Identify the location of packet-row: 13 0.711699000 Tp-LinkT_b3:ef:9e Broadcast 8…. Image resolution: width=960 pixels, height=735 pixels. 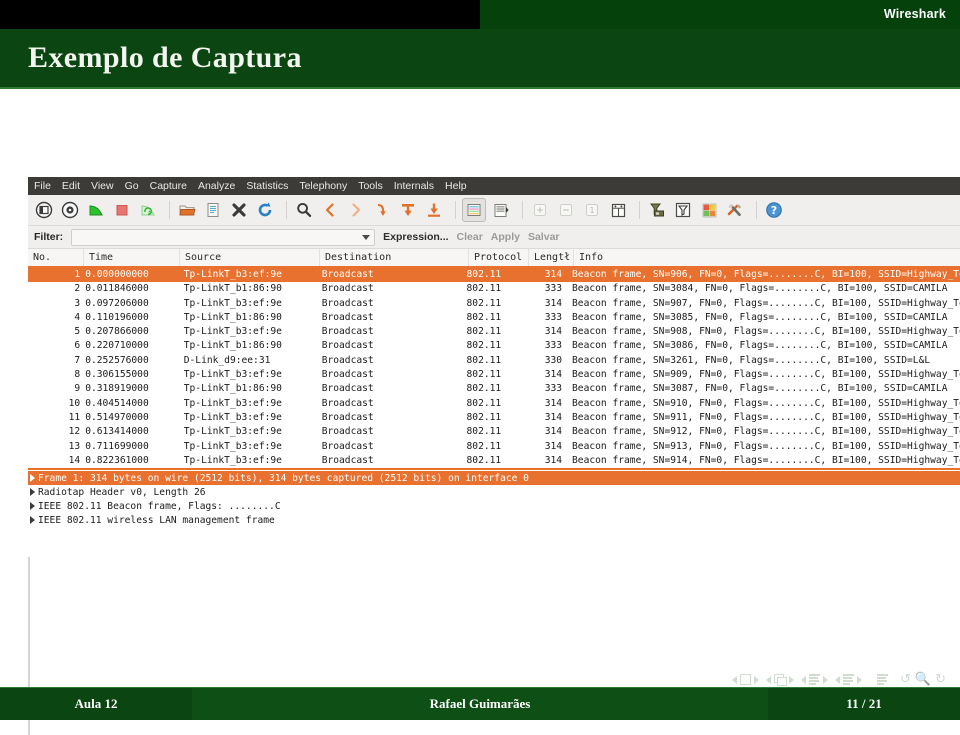
(494, 447).